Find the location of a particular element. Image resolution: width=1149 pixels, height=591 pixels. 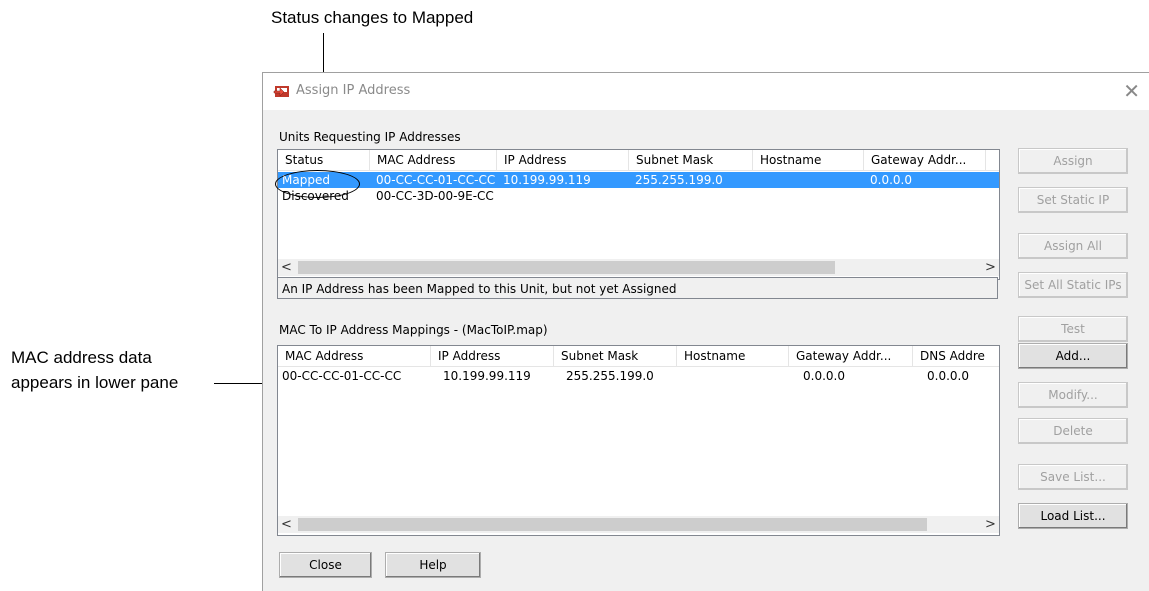

map-col-dns: DNS Addre is located at coordinates (956, 356).